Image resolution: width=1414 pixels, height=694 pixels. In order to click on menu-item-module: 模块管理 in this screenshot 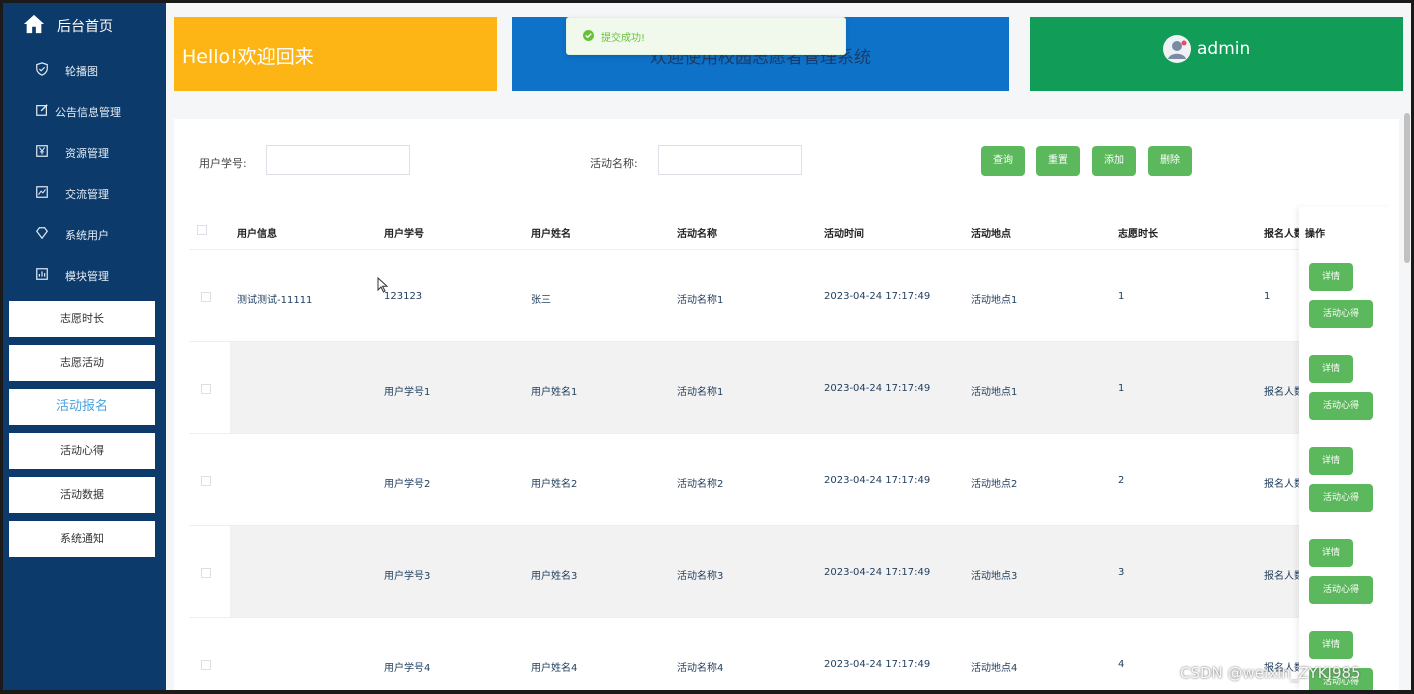, I will do `click(84, 274)`.